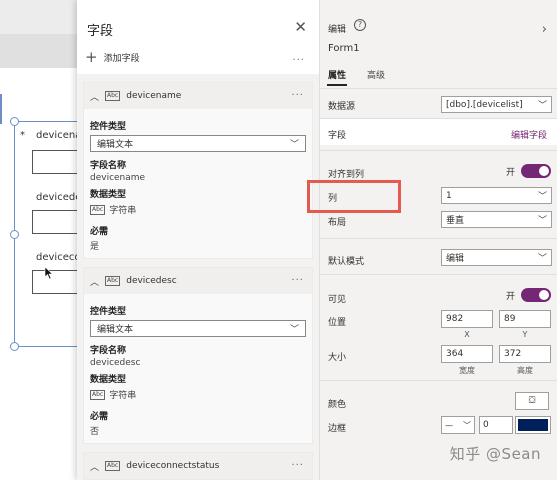  What do you see at coordinates (14, 234) in the screenshot?
I see `resize-handle-mid-left` at bounding box center [14, 234].